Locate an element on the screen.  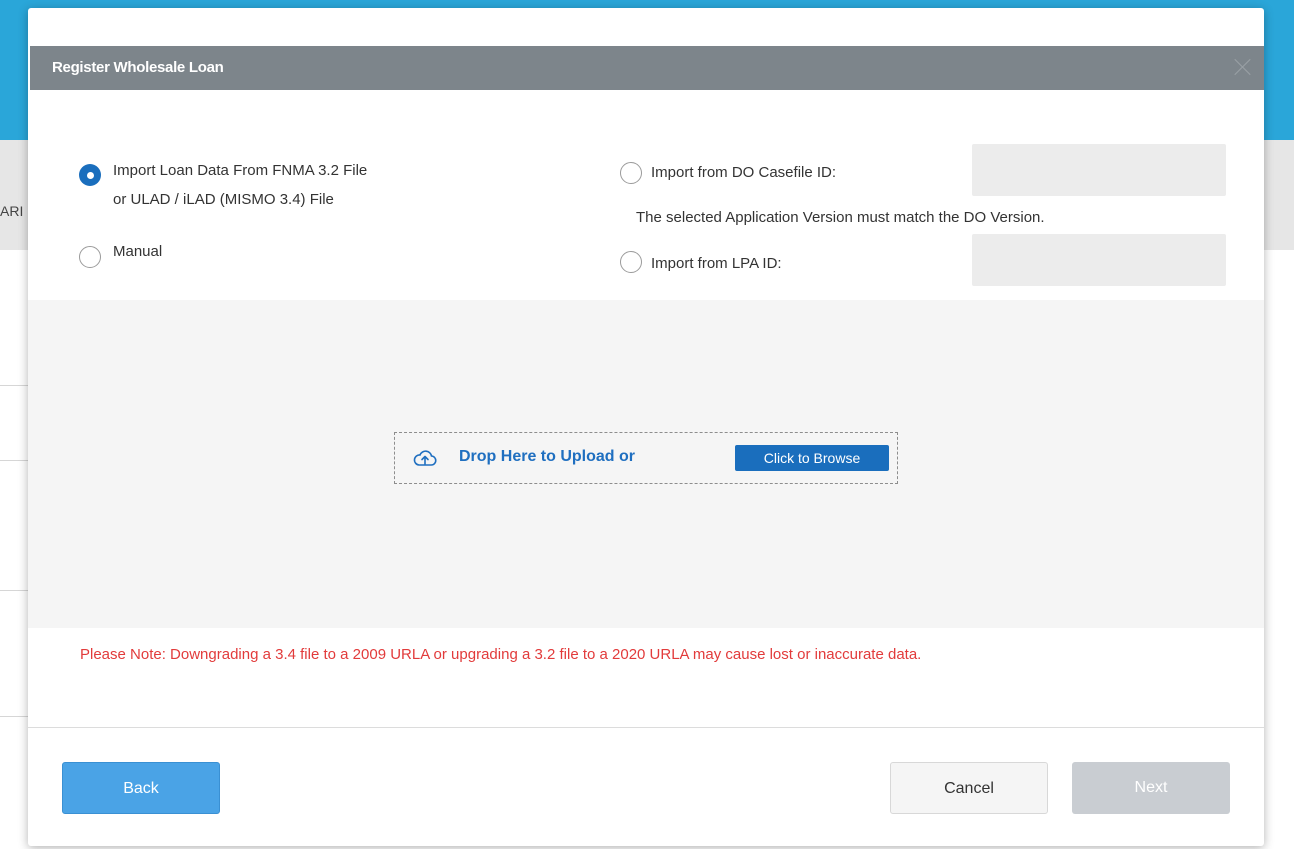
browse-button: Click to Browse is located at coordinates (812, 458).